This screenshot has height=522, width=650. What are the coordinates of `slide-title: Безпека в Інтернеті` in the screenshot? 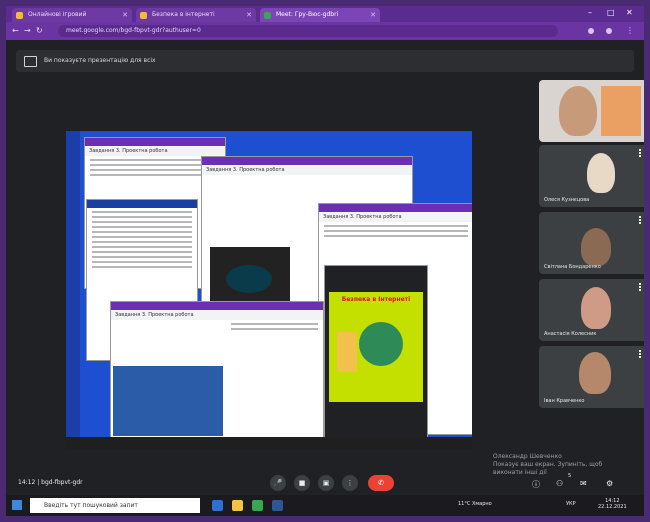 It's located at (376, 299).